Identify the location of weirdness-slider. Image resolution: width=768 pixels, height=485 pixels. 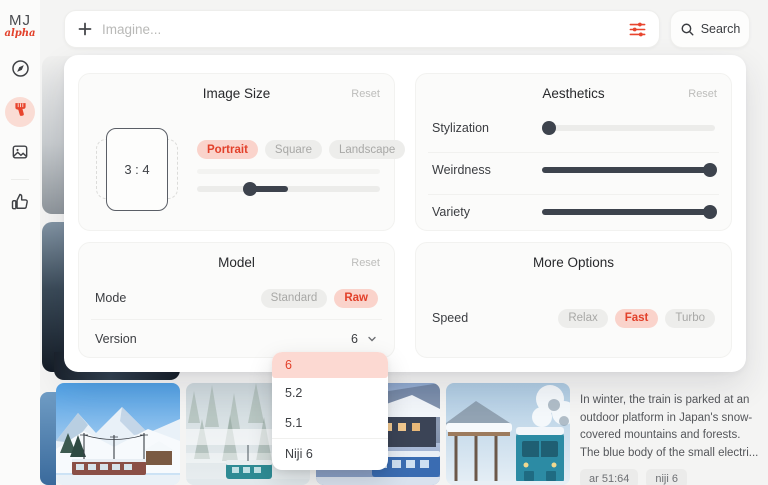
(629, 170).